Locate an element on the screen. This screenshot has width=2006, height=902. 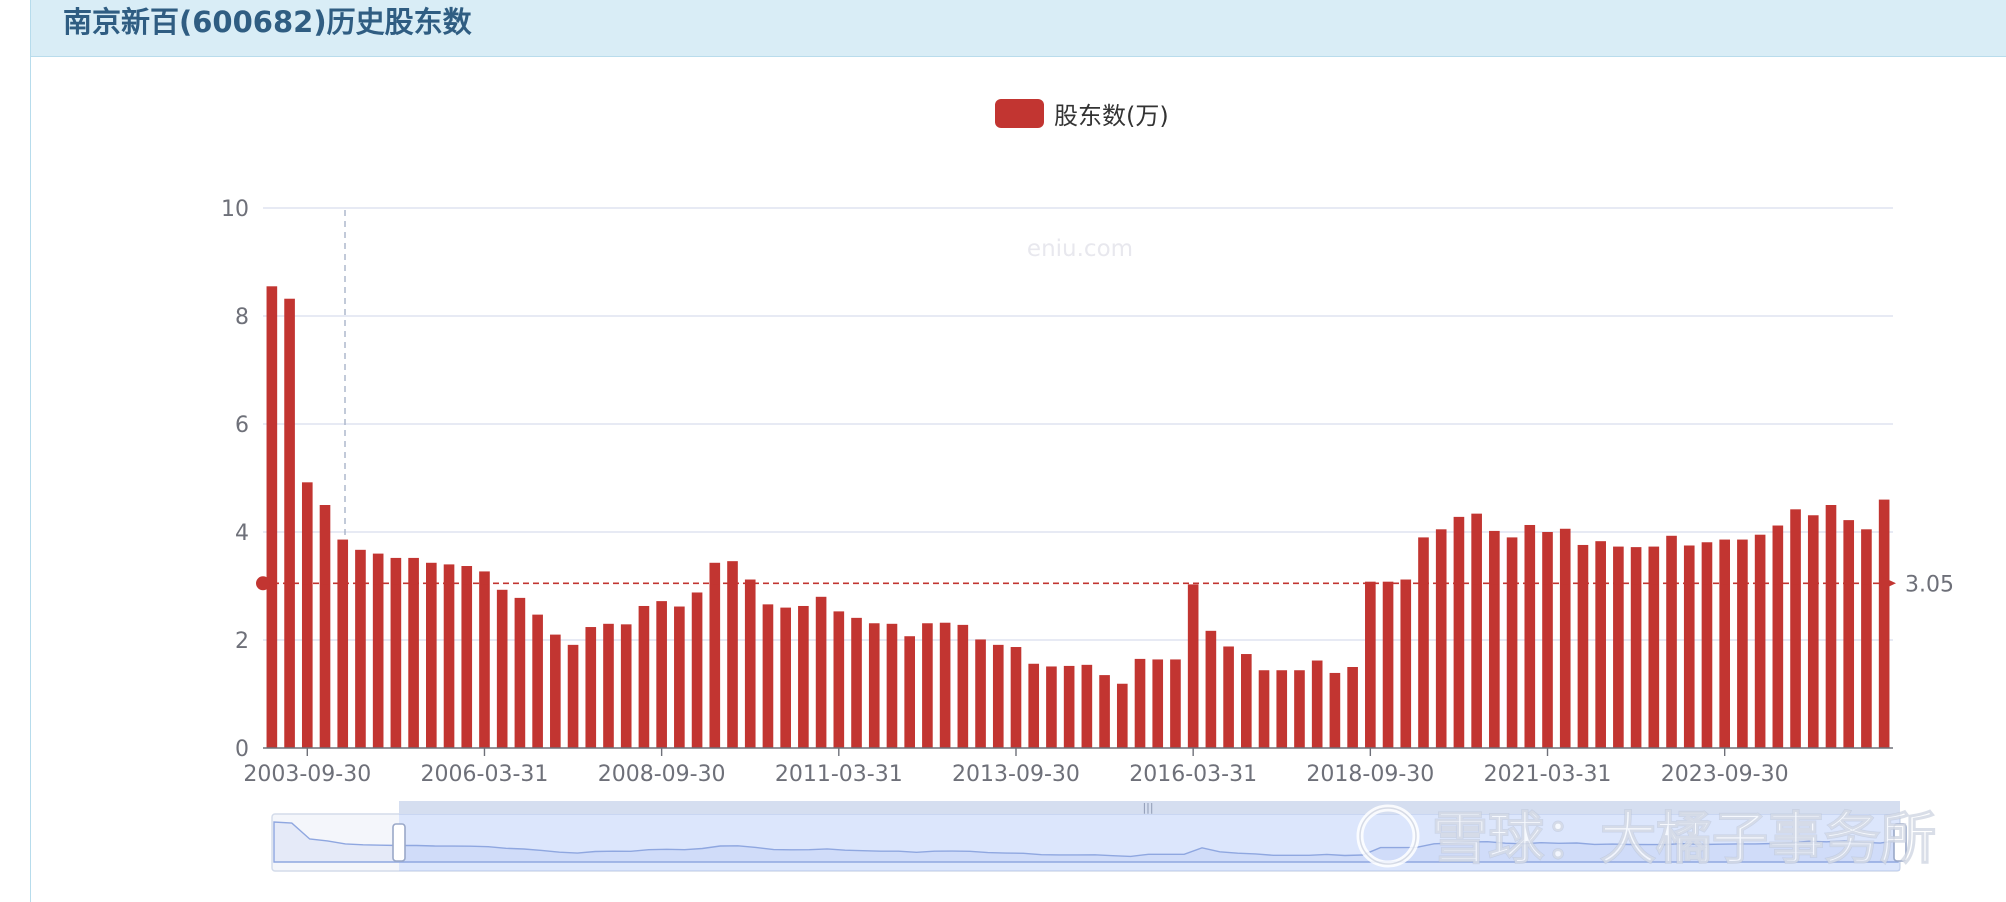
x-tick-label: 2003-09-30 is located at coordinates (307, 774).